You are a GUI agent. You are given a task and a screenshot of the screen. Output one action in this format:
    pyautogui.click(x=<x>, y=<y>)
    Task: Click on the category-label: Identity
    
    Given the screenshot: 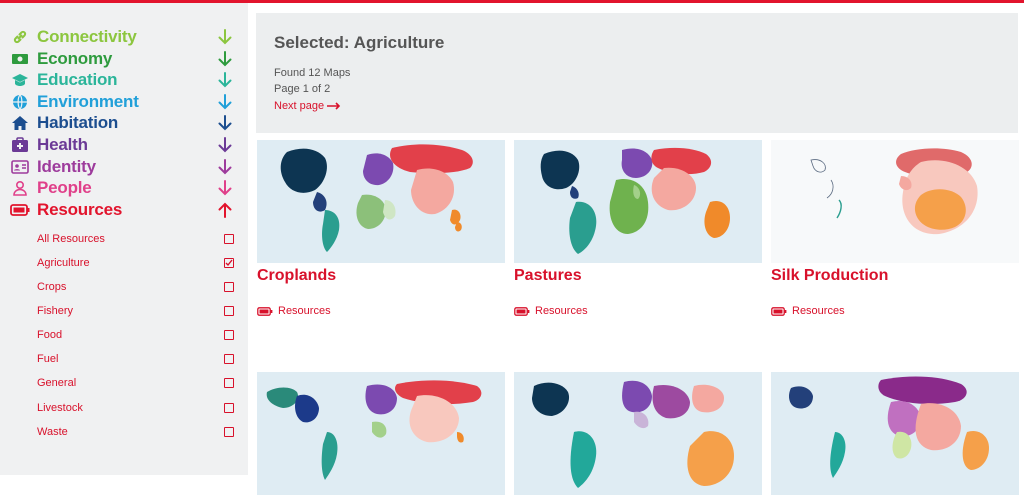 What is the action you would take?
    pyautogui.click(x=66, y=166)
    